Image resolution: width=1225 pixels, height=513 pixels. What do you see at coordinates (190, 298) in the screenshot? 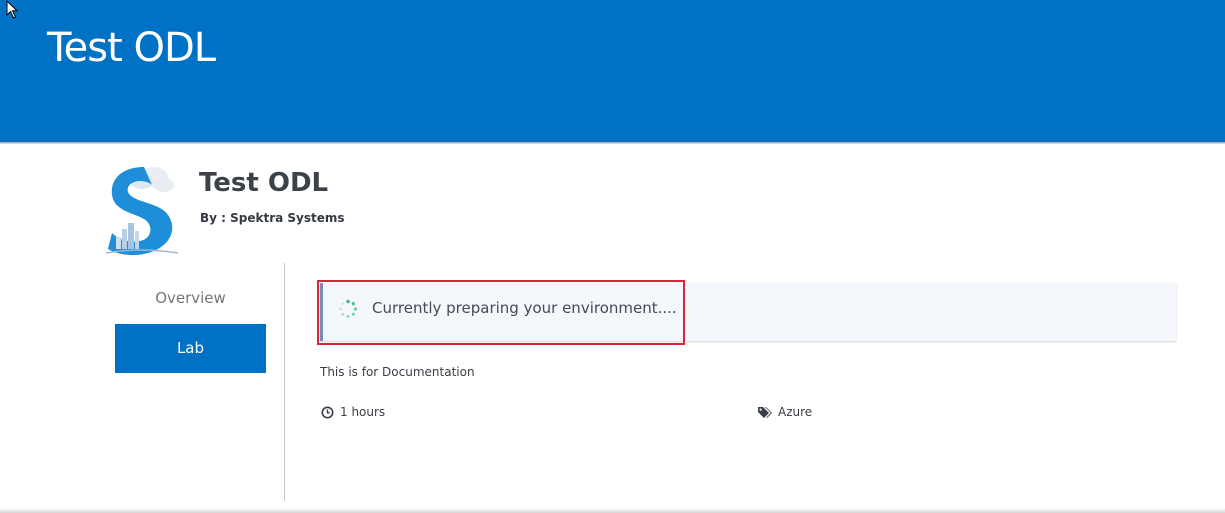
I see `nav-overview-tab: Overview` at bounding box center [190, 298].